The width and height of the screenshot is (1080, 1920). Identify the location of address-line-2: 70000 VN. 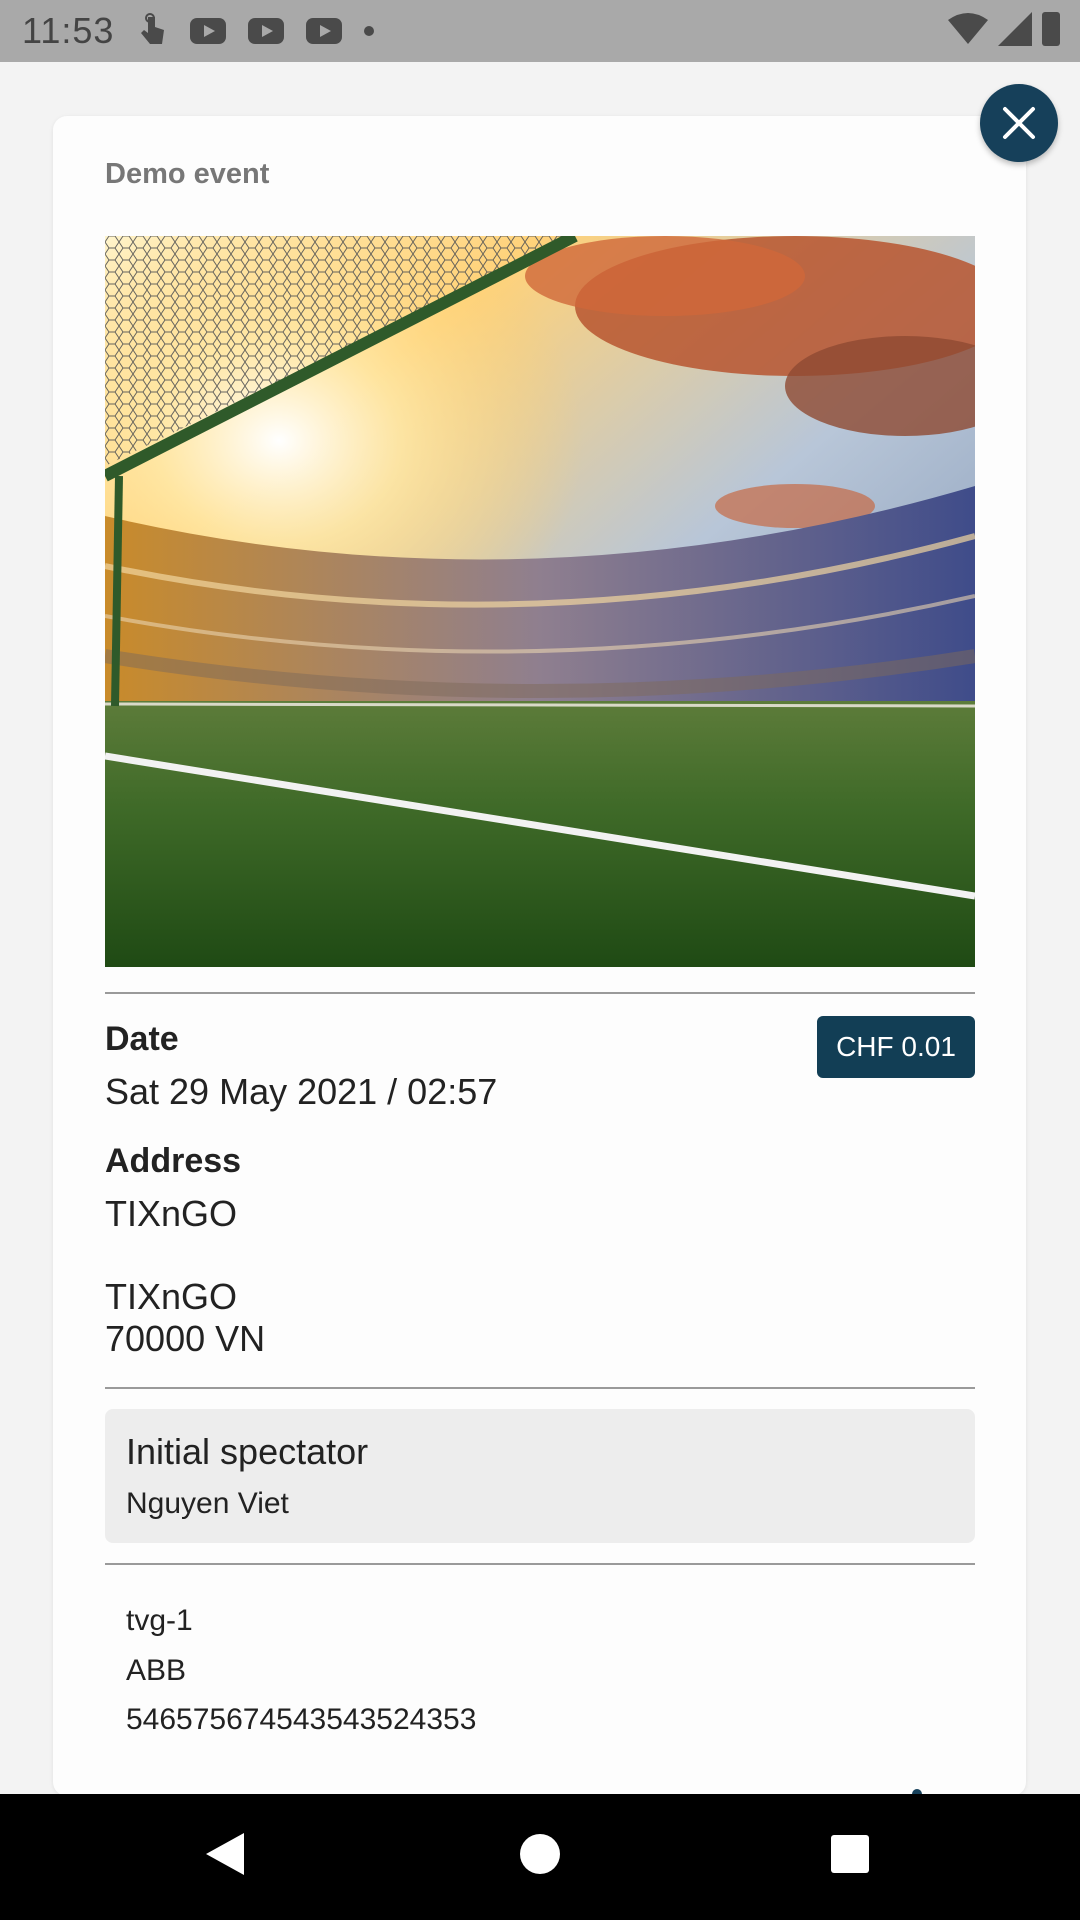
(185, 1338).